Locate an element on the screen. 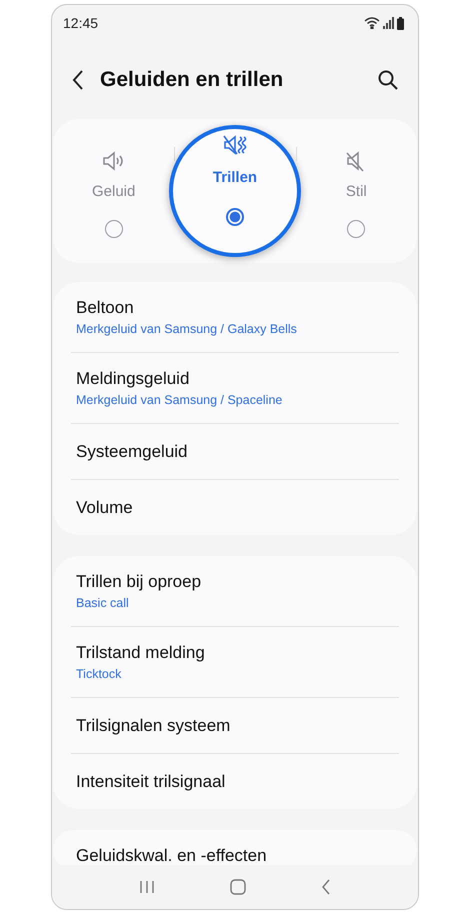  setting-title: Meldingsgeluid is located at coordinates (235, 379).